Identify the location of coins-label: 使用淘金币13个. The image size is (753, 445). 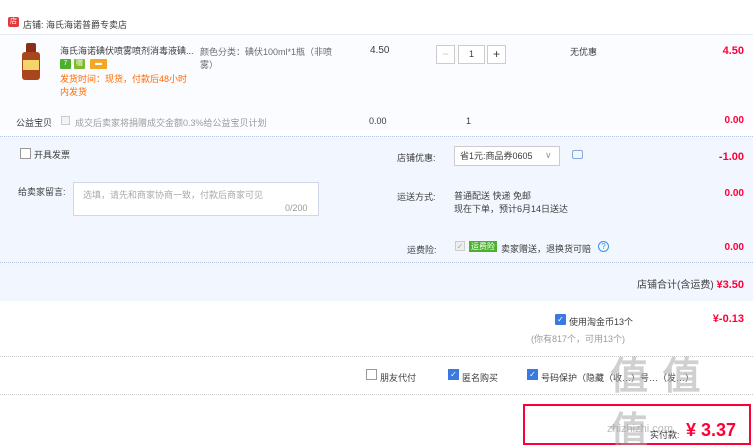
(601, 321).